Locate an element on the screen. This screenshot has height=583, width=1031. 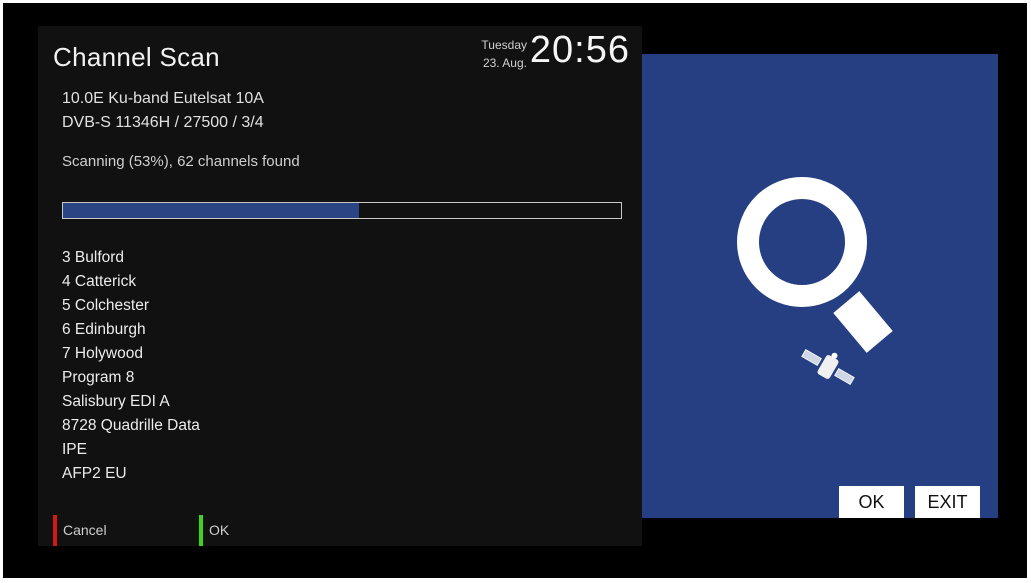
satellite-icon is located at coordinates (828, 367).